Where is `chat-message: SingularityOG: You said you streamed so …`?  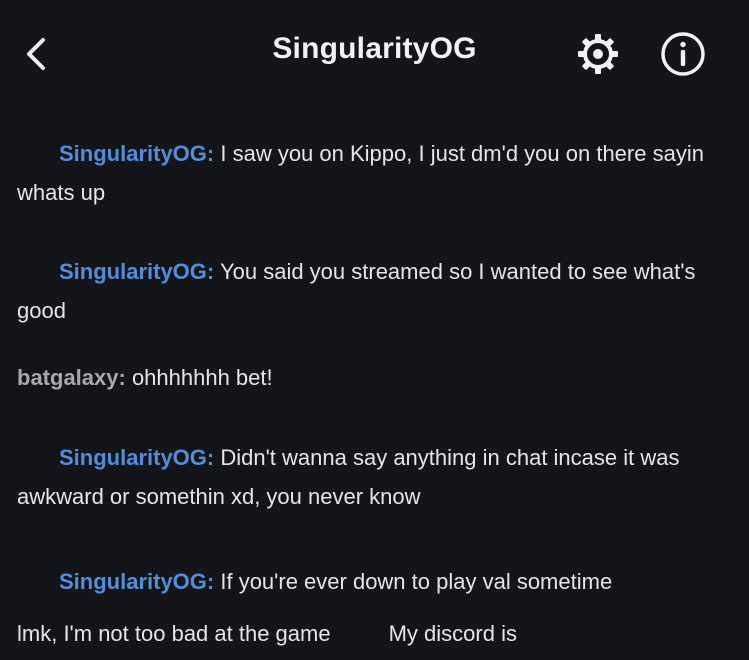 chat-message: SingularityOG: You said you streamed so … is located at coordinates (376, 291).